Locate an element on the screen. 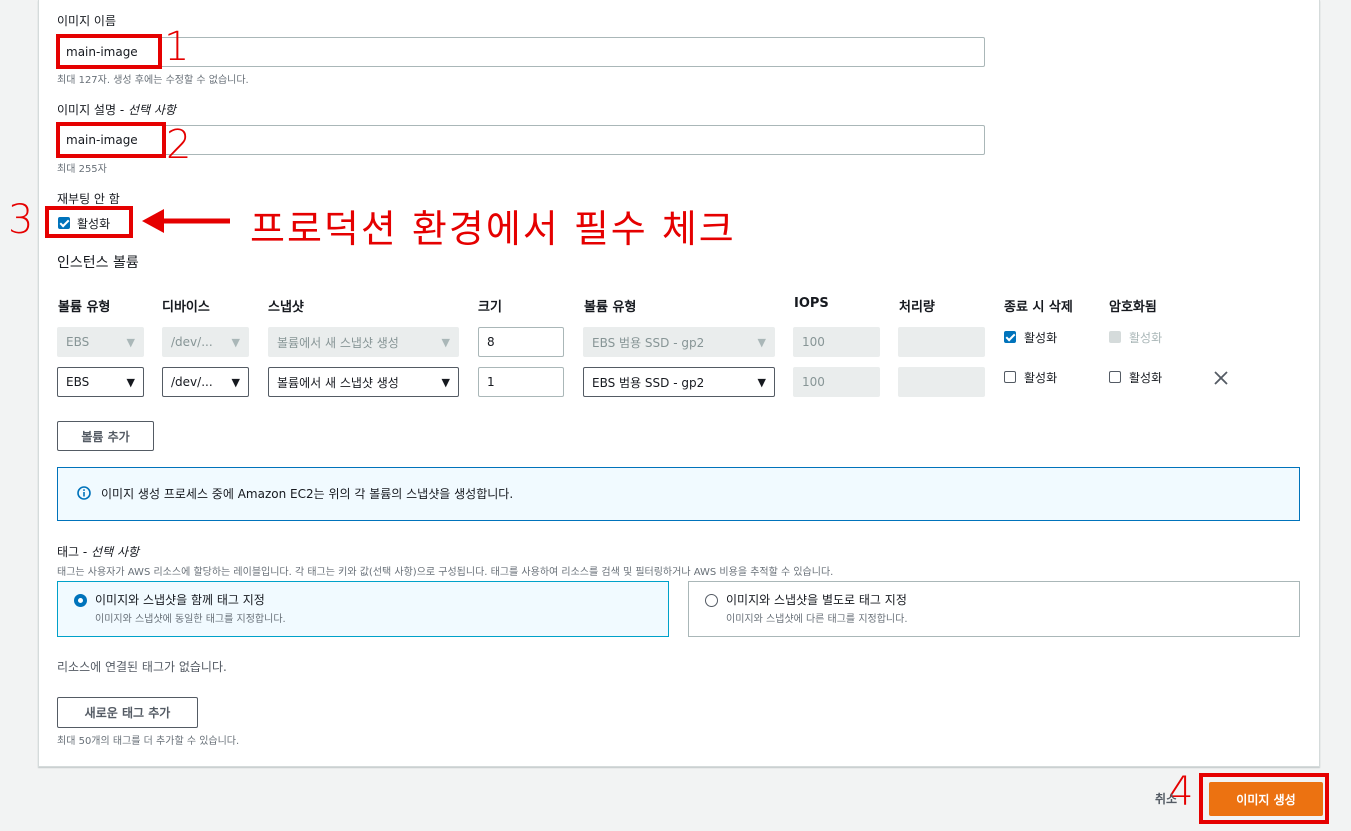  image-description-label: 이미지 설명 - 선택 사항 is located at coordinates (116, 109).